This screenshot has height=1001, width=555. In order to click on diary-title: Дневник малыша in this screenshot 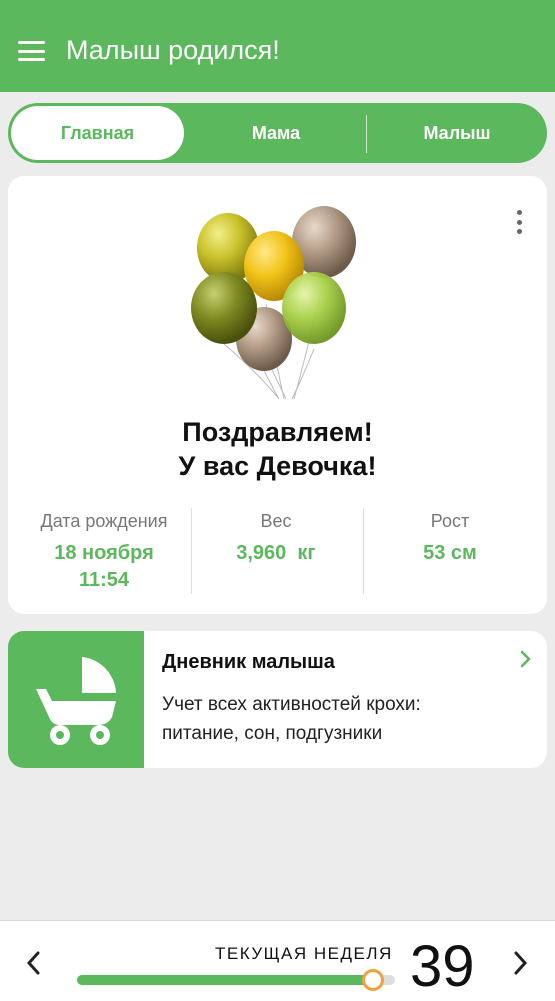, I will do `click(248, 662)`.